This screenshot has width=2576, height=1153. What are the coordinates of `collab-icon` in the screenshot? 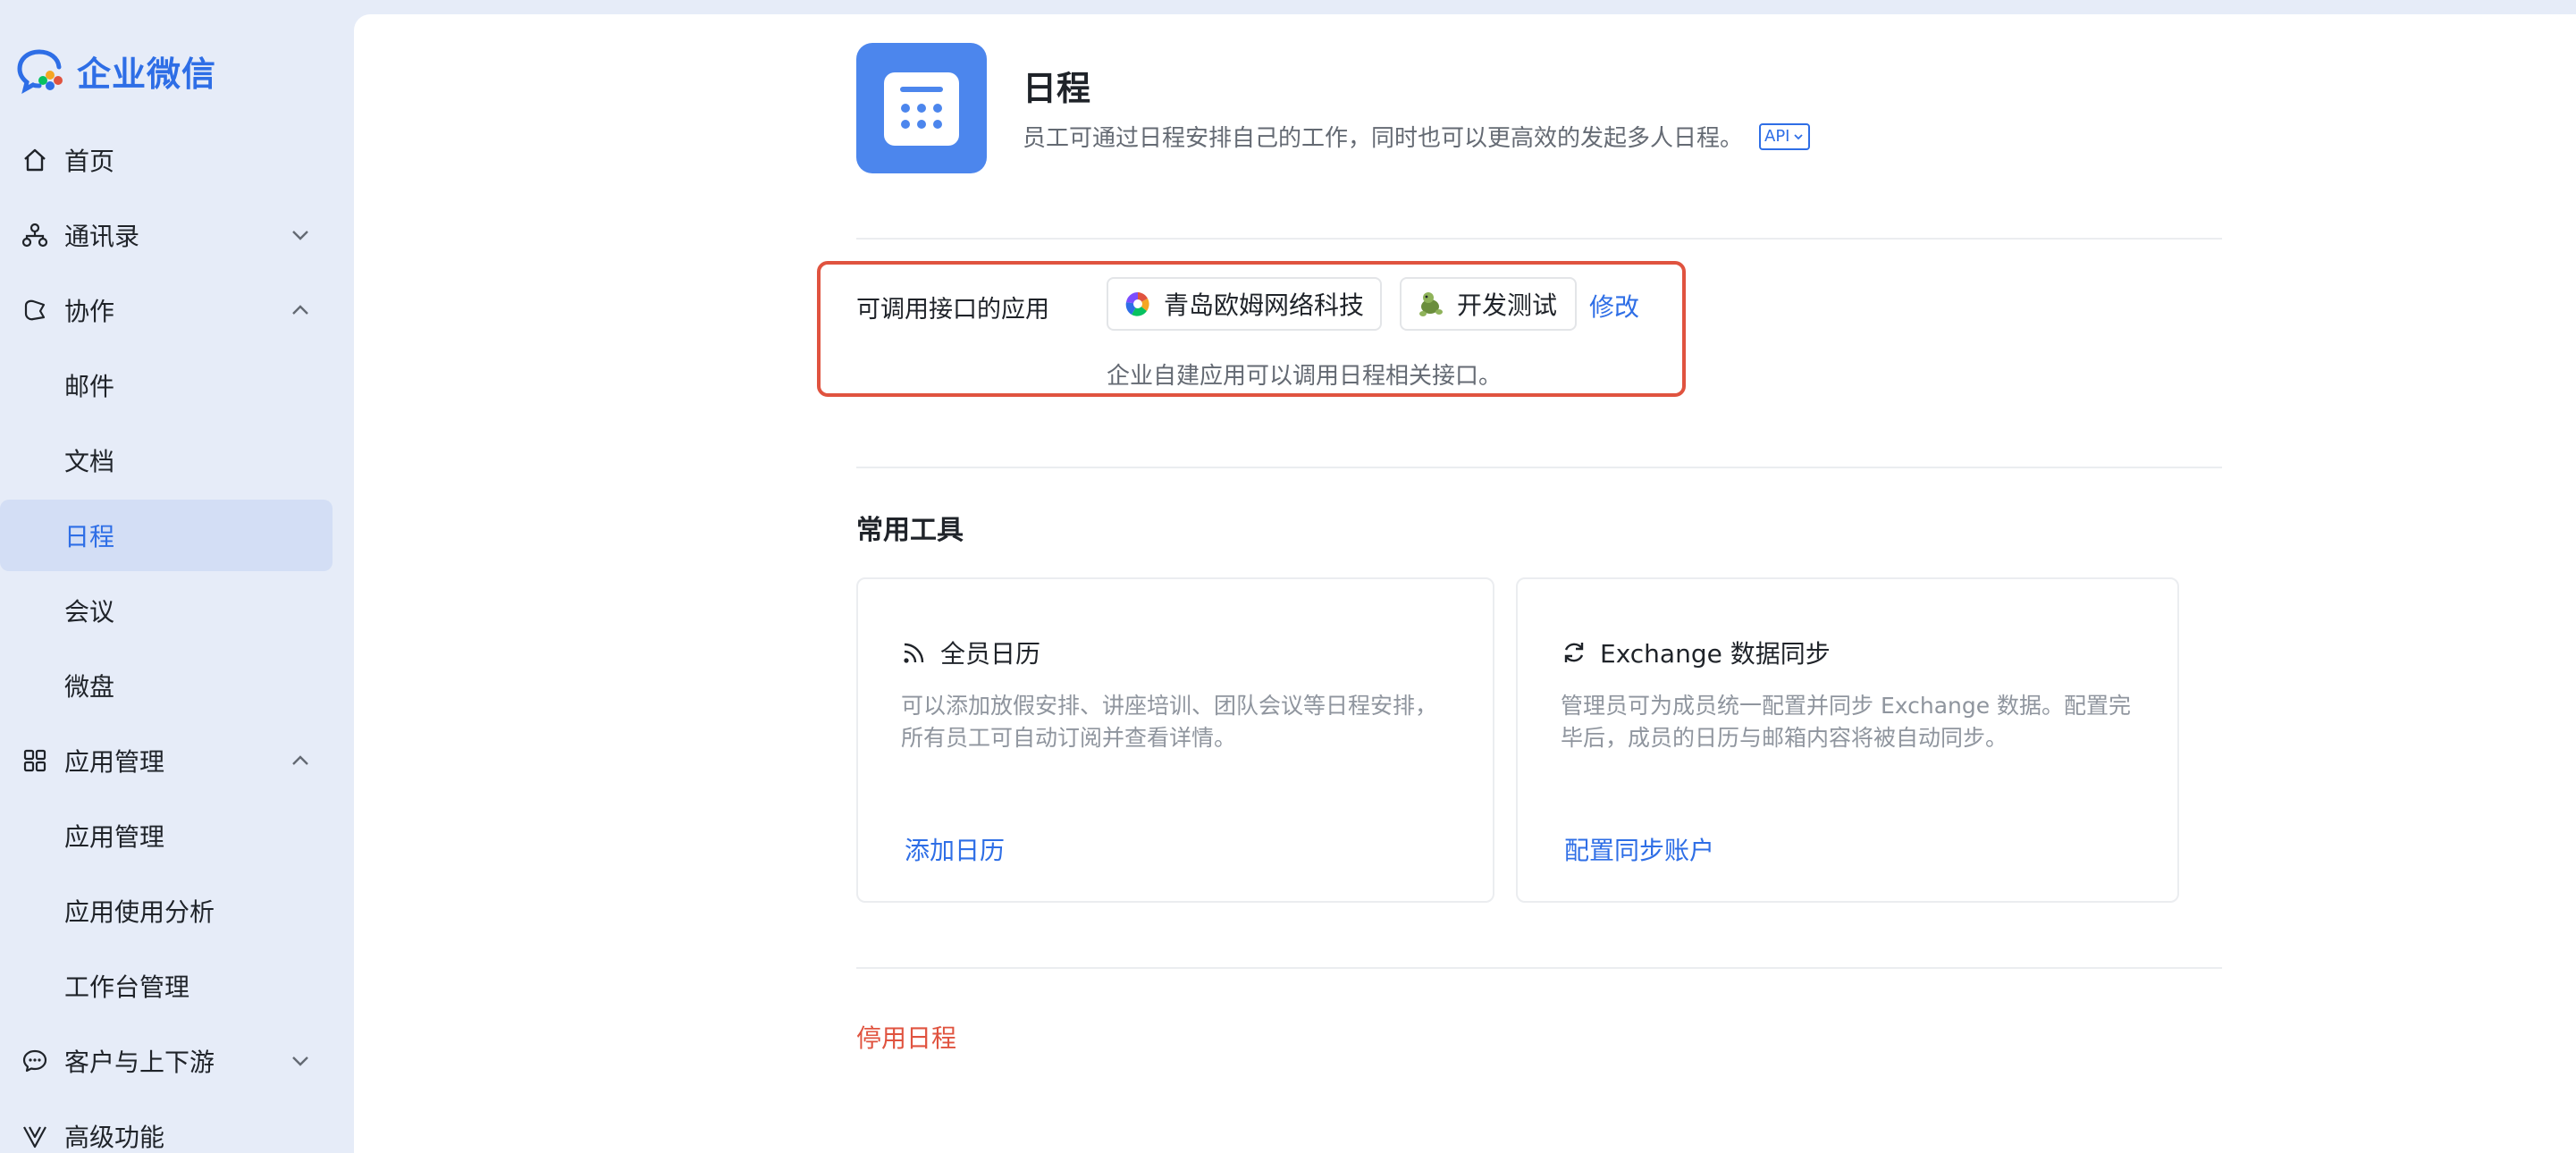 It's located at (35, 310).